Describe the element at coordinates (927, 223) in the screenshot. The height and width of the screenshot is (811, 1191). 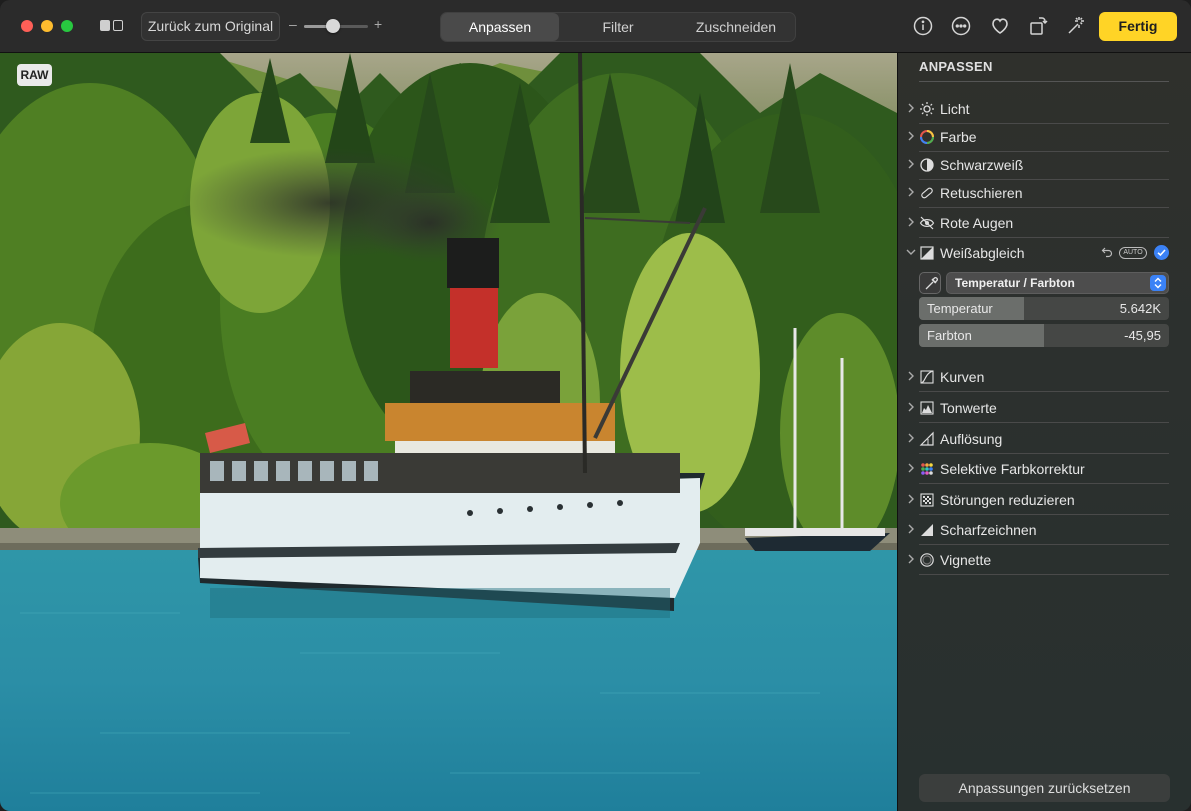
I see `eye-icon` at that location.